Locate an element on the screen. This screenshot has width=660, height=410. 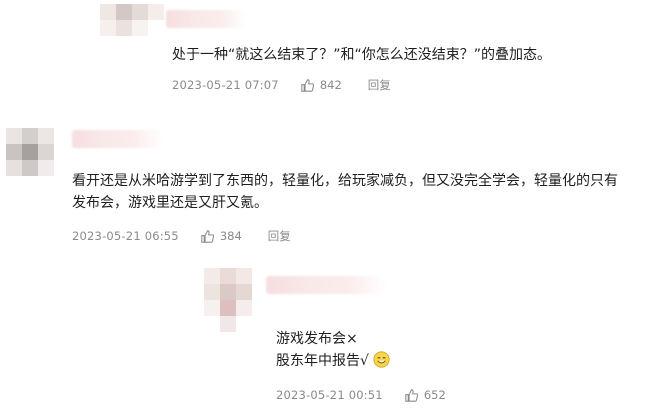
comment-meta: 2023-05-21 06:55 384 回复 is located at coordinates (181, 236).